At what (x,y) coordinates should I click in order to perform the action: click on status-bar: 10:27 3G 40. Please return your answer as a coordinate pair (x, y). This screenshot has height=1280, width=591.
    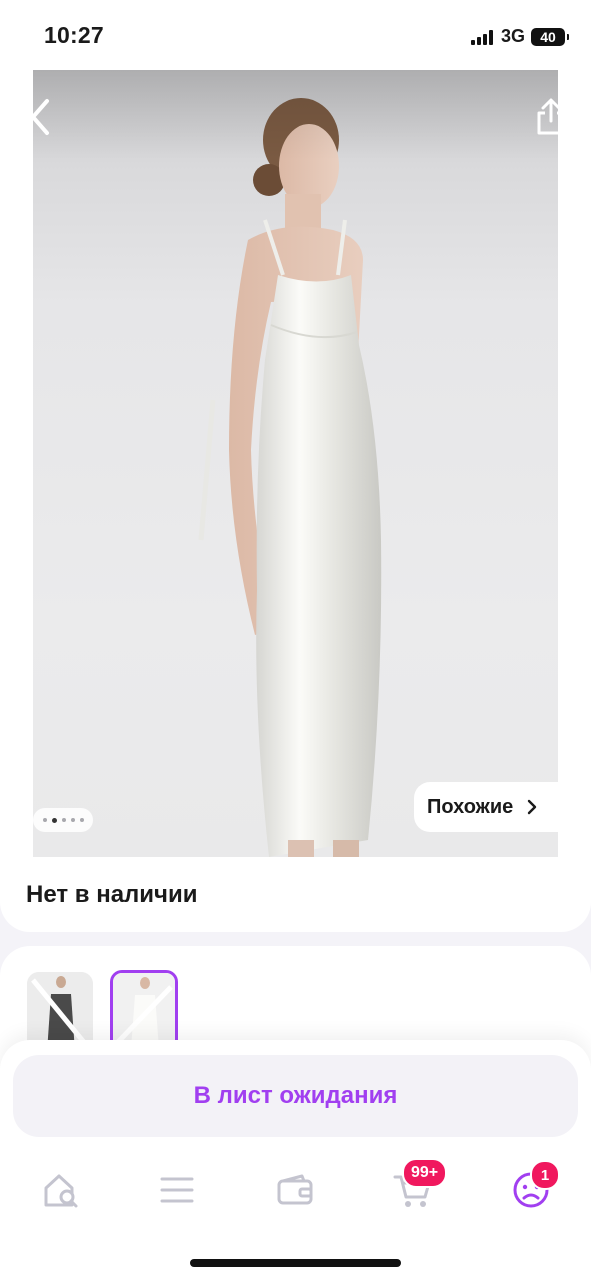
    Looking at the image, I should click on (295, 35).